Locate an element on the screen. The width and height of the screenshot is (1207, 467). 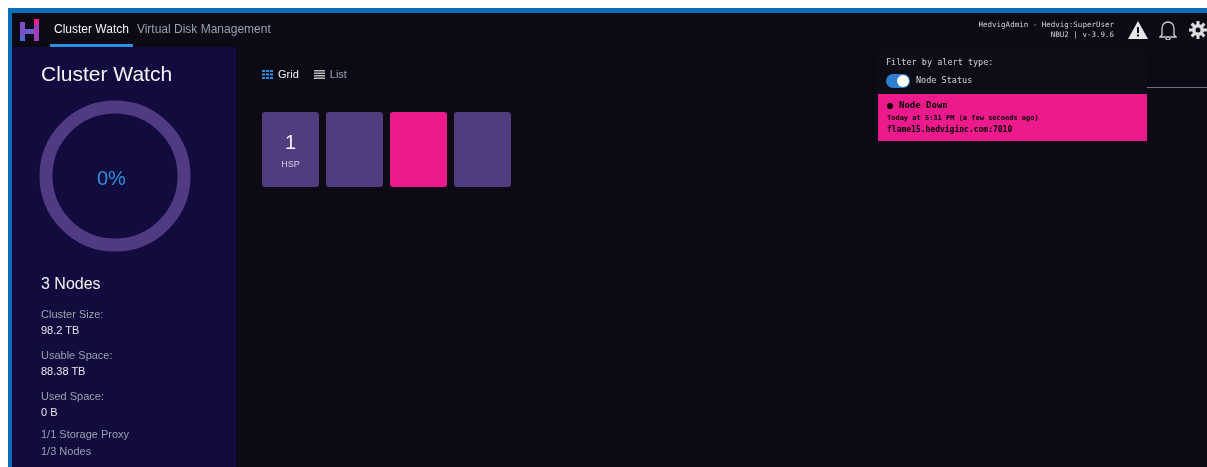
stat-label: Cluster Size: is located at coordinates (73, 314).